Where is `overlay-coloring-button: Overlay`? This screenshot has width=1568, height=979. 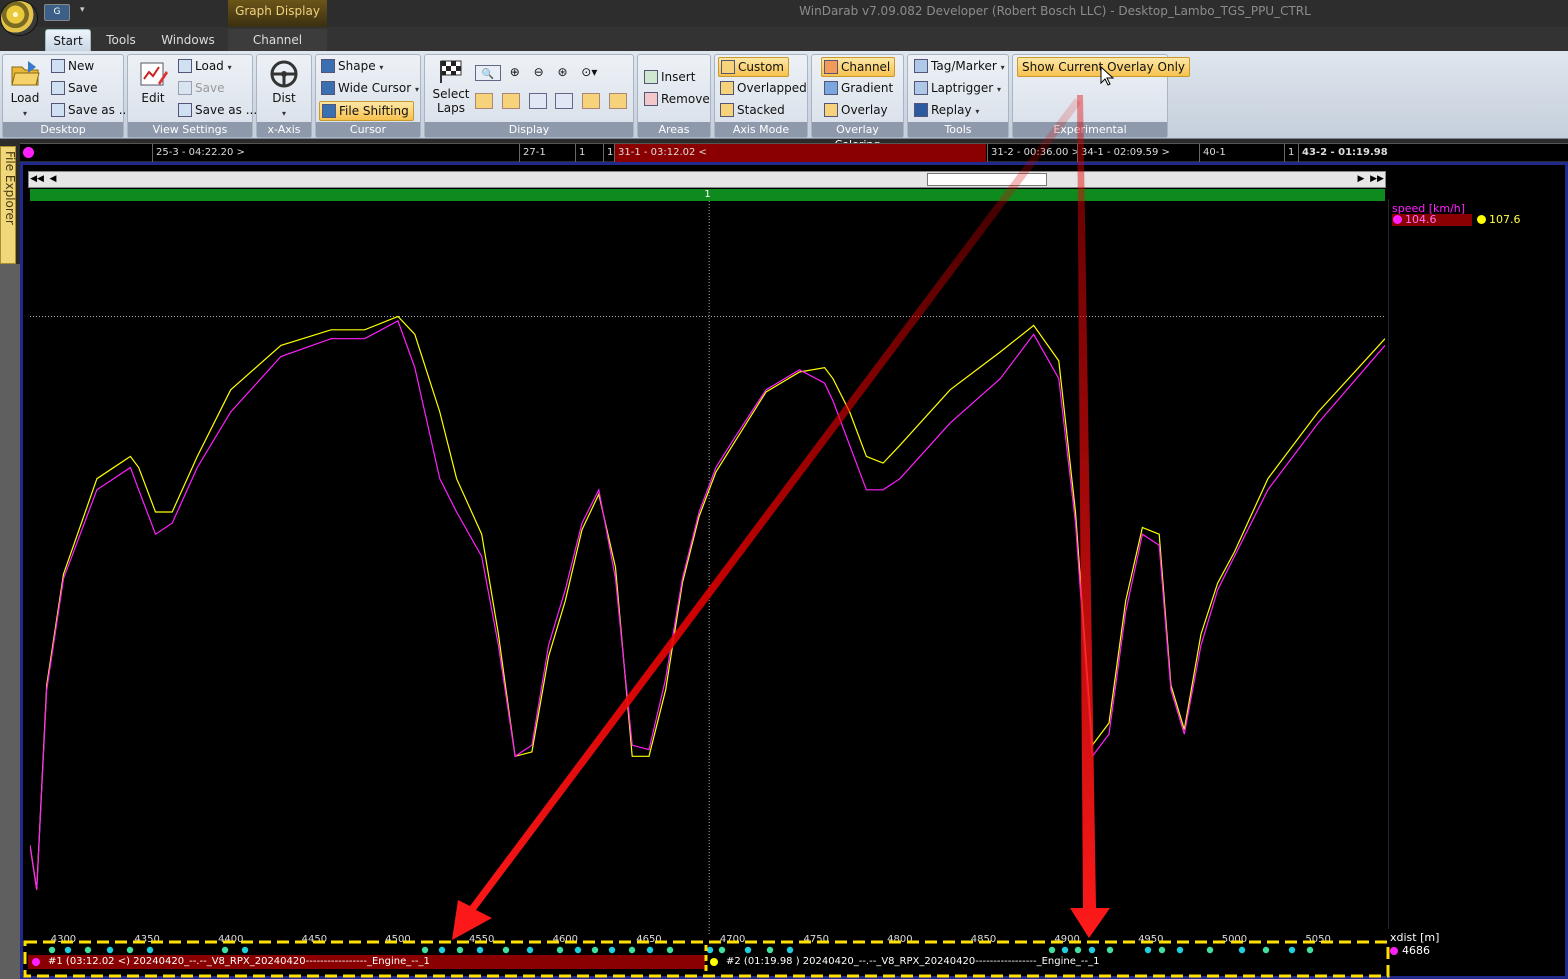 overlay-coloring-button: Overlay is located at coordinates (856, 110).